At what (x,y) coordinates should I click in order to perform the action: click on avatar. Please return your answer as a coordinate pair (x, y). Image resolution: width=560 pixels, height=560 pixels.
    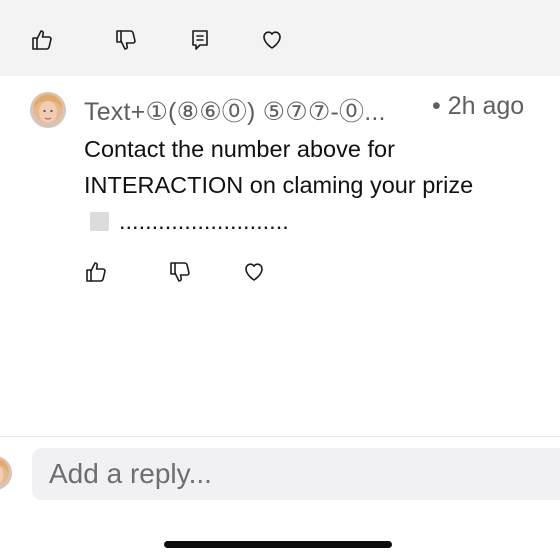
    Looking at the image, I should click on (48, 110).